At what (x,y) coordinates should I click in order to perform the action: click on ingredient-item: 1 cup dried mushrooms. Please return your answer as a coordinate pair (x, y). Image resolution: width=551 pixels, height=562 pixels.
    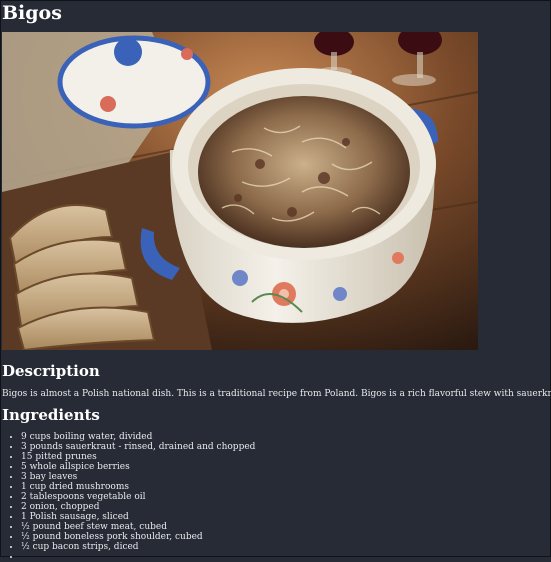
    Looking at the image, I should click on (138, 487).